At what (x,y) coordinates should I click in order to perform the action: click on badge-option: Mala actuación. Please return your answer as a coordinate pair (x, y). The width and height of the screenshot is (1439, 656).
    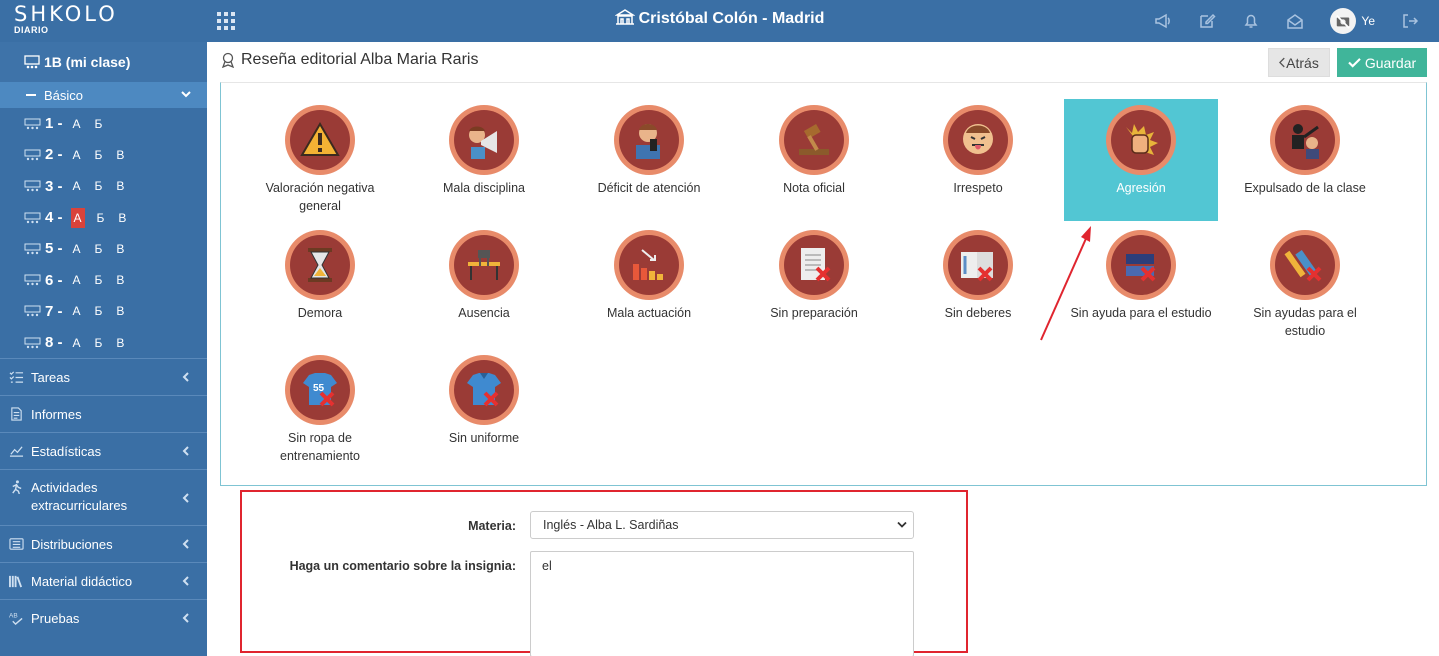
    Looking at the image, I should click on (649, 285).